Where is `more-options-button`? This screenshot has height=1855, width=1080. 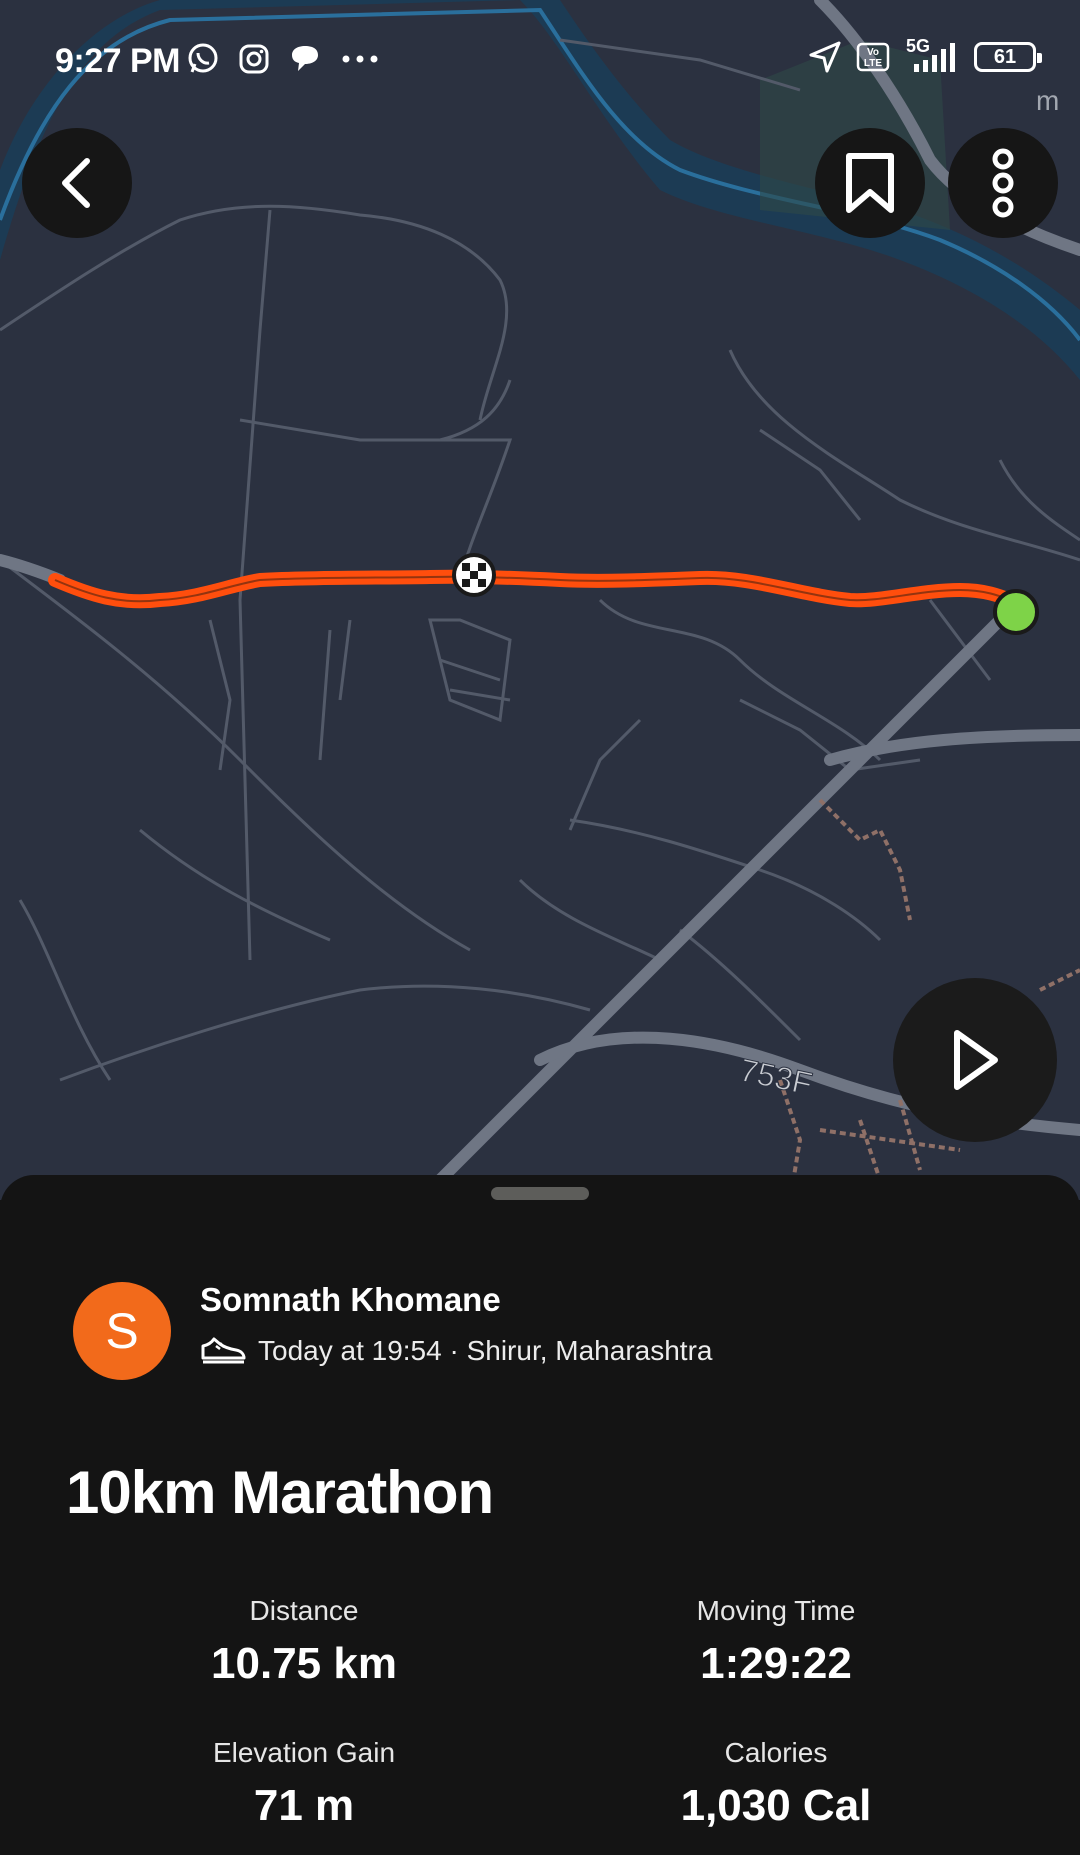
more-options-button is located at coordinates (1003, 183).